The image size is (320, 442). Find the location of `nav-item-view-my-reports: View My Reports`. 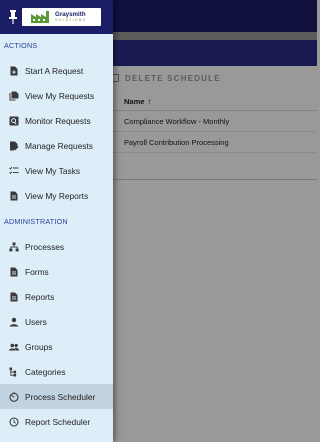

nav-item-view-my-reports: View My Reports is located at coordinates (56, 195).